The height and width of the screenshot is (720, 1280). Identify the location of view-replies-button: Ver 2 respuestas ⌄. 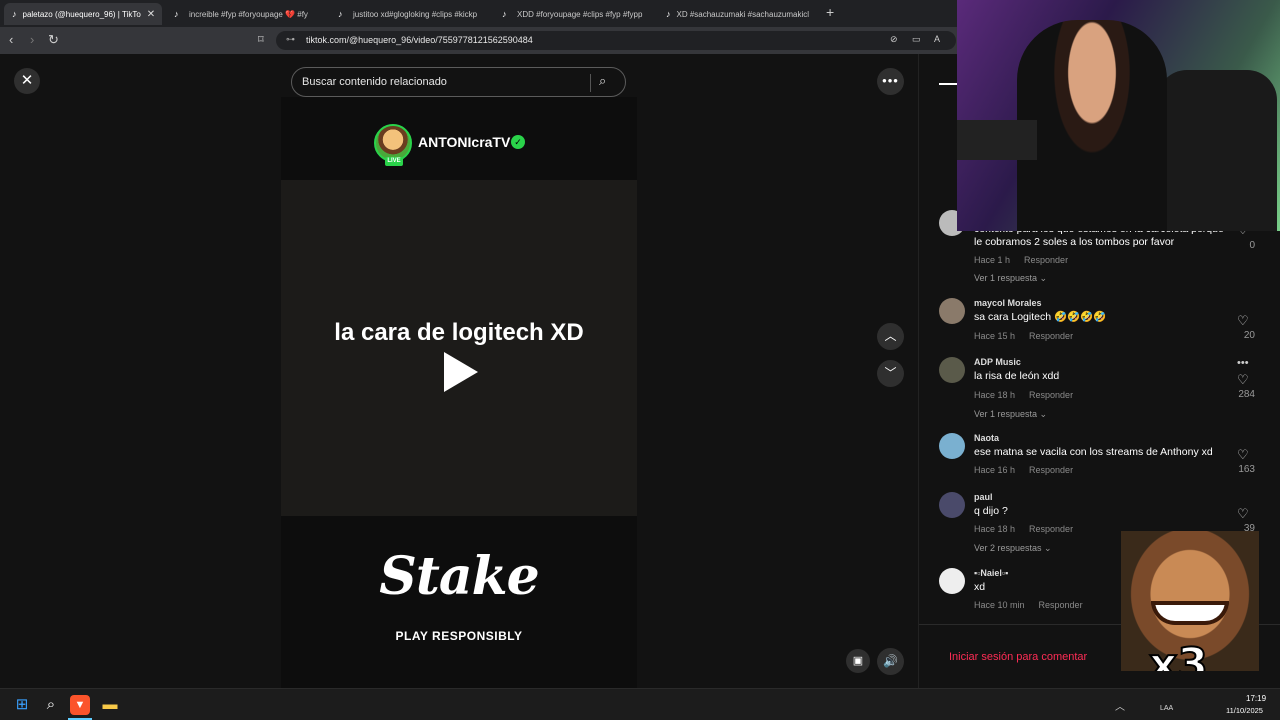
(1013, 548).